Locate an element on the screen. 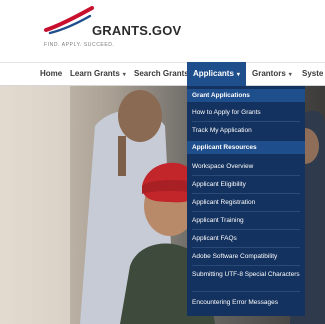  nav-item-label: Grantors is located at coordinates (269, 73).